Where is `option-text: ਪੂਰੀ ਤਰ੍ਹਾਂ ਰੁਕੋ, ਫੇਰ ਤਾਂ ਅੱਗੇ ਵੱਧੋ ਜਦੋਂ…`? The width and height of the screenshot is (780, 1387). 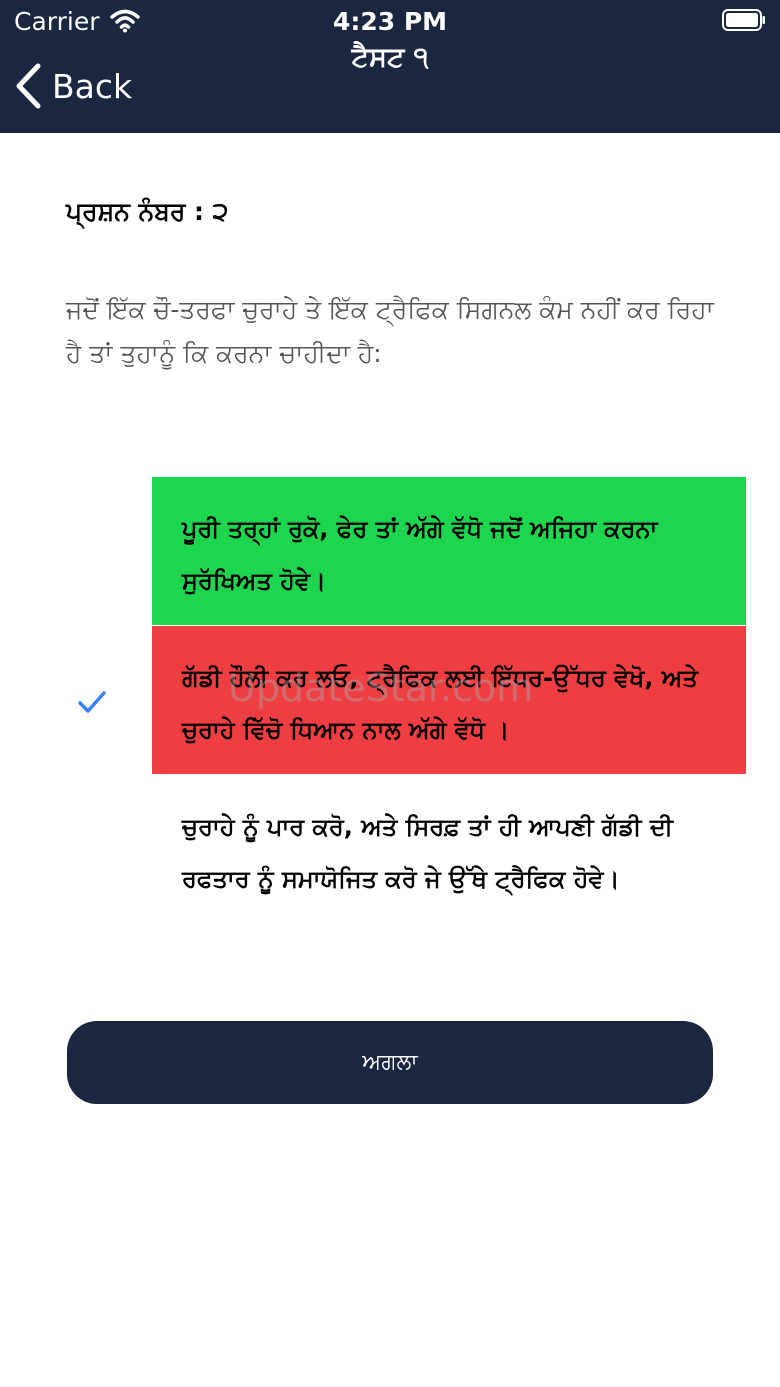 option-text: ਪੂਰੀ ਤਰ੍ਹਾਂ ਰੁਕੋ, ਫੇਰ ਤਾਂ ਅੱਗੇ ਵੱਧੋ ਜਦੋਂ… is located at coordinates (420, 555).